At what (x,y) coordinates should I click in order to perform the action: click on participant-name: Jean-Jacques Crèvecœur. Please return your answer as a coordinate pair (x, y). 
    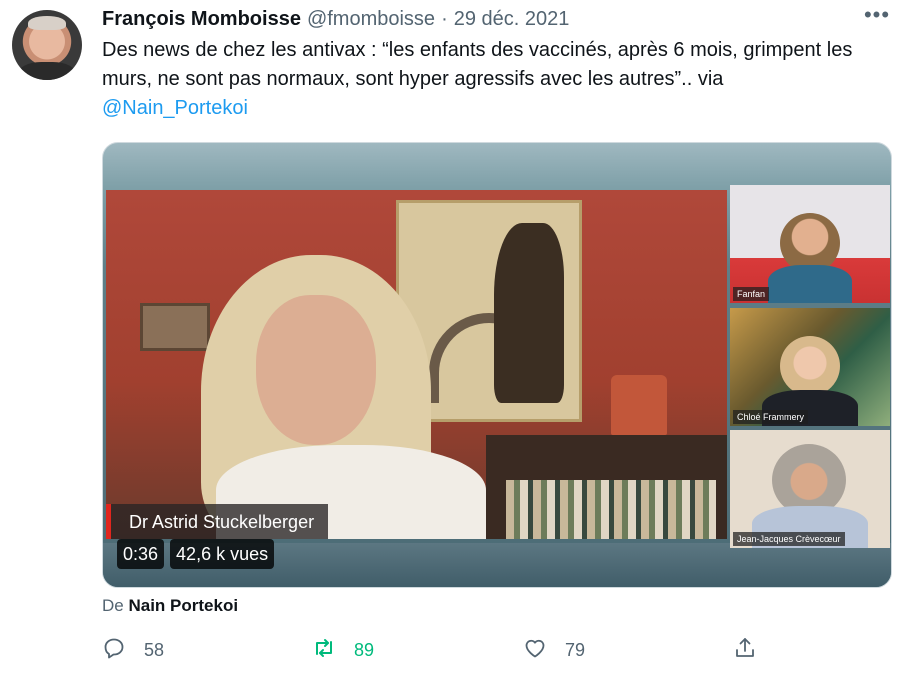
    Looking at the image, I should click on (789, 539).